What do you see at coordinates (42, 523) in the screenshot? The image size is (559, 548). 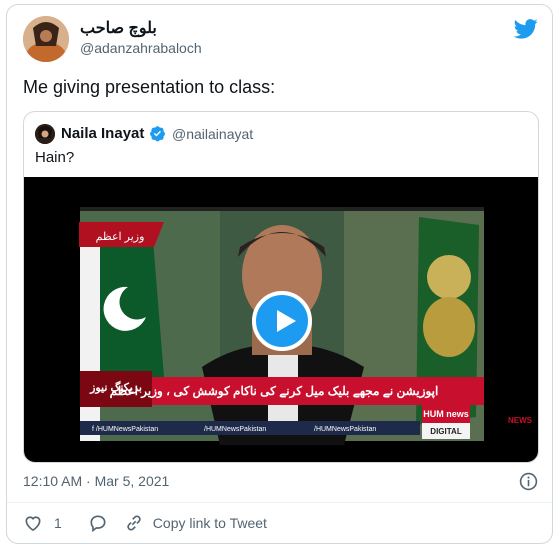 I see `like-button: 1` at bounding box center [42, 523].